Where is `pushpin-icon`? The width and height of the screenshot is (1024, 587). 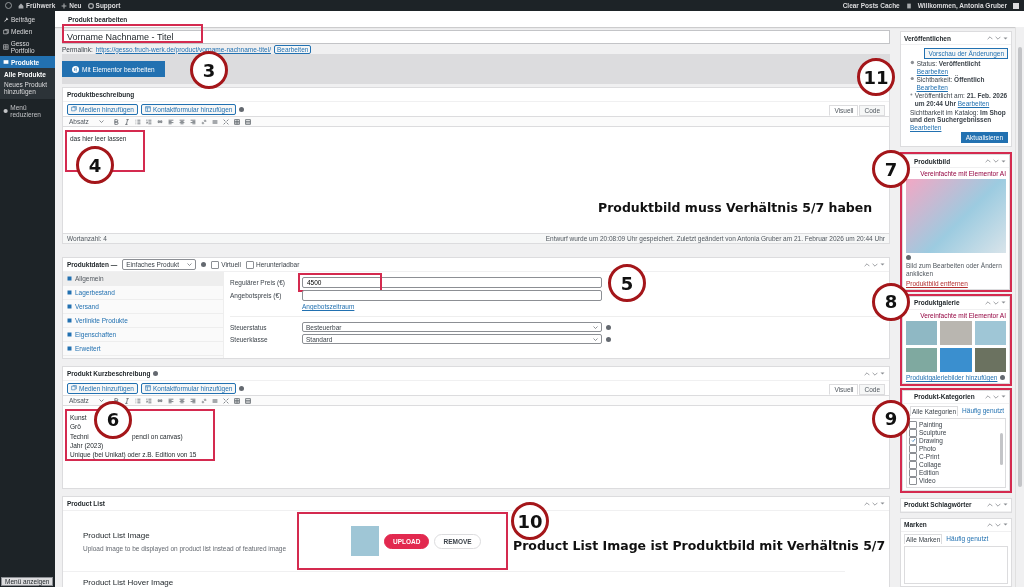
pushpin-icon is located at coordinates (6, 20).